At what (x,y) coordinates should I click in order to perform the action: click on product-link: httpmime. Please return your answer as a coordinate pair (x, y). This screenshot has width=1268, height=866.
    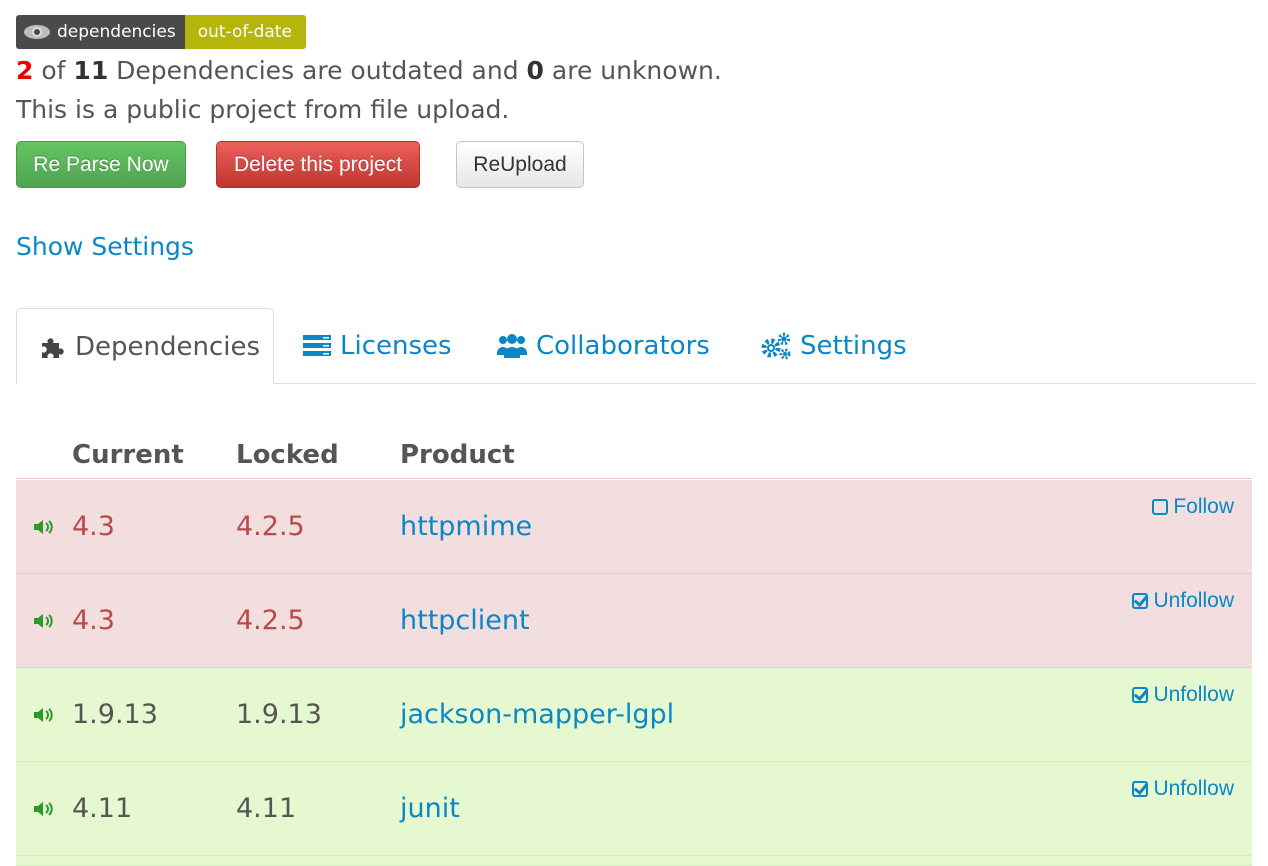
    Looking at the image, I should click on (466, 526).